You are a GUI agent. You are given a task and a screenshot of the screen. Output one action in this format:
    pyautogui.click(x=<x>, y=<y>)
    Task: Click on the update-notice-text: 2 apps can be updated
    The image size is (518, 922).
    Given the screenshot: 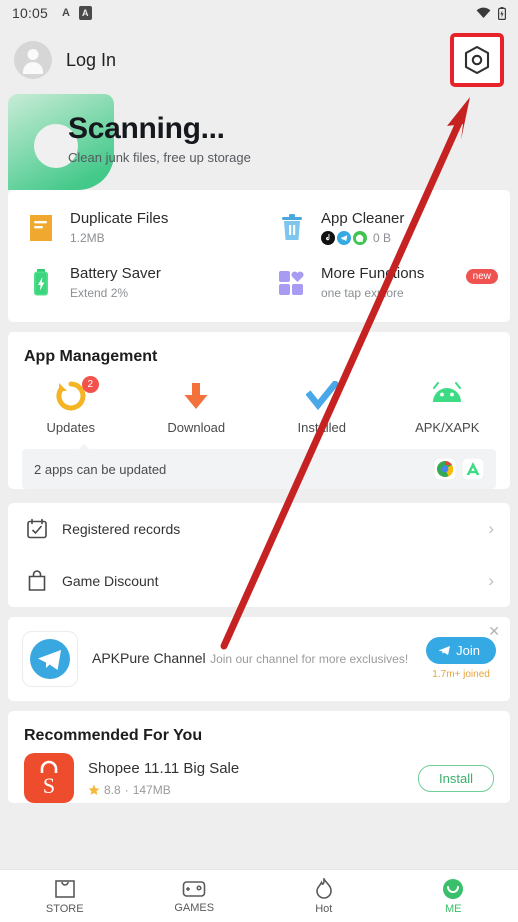 What is the action you would take?
    pyautogui.click(x=100, y=469)
    